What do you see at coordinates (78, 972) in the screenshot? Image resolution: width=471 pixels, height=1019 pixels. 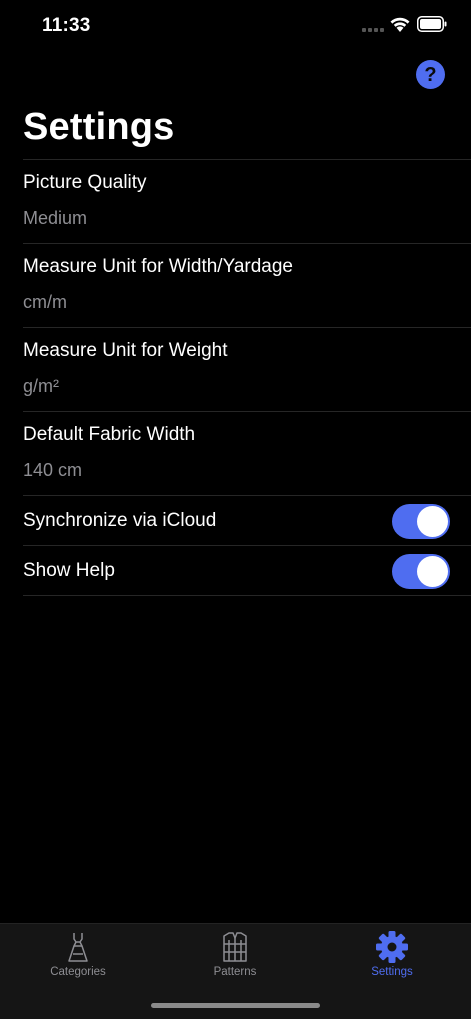 I see `tab-label: Categories` at bounding box center [78, 972].